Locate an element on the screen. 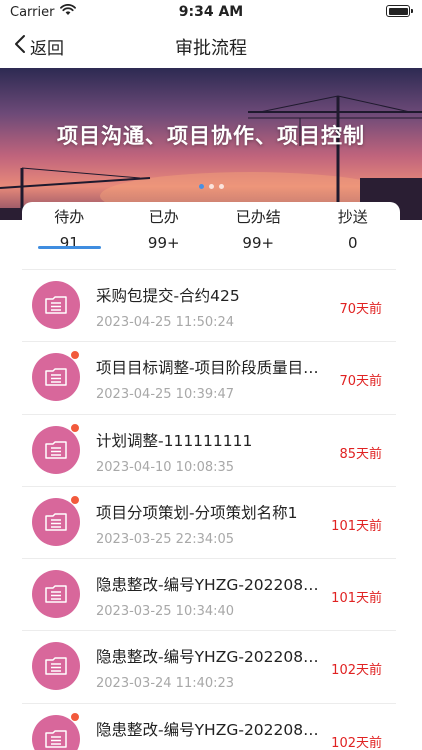 Image resolution: width=422 pixels, height=750 pixels. item-title: 采购包提交-合约425 is located at coordinates (168, 296).